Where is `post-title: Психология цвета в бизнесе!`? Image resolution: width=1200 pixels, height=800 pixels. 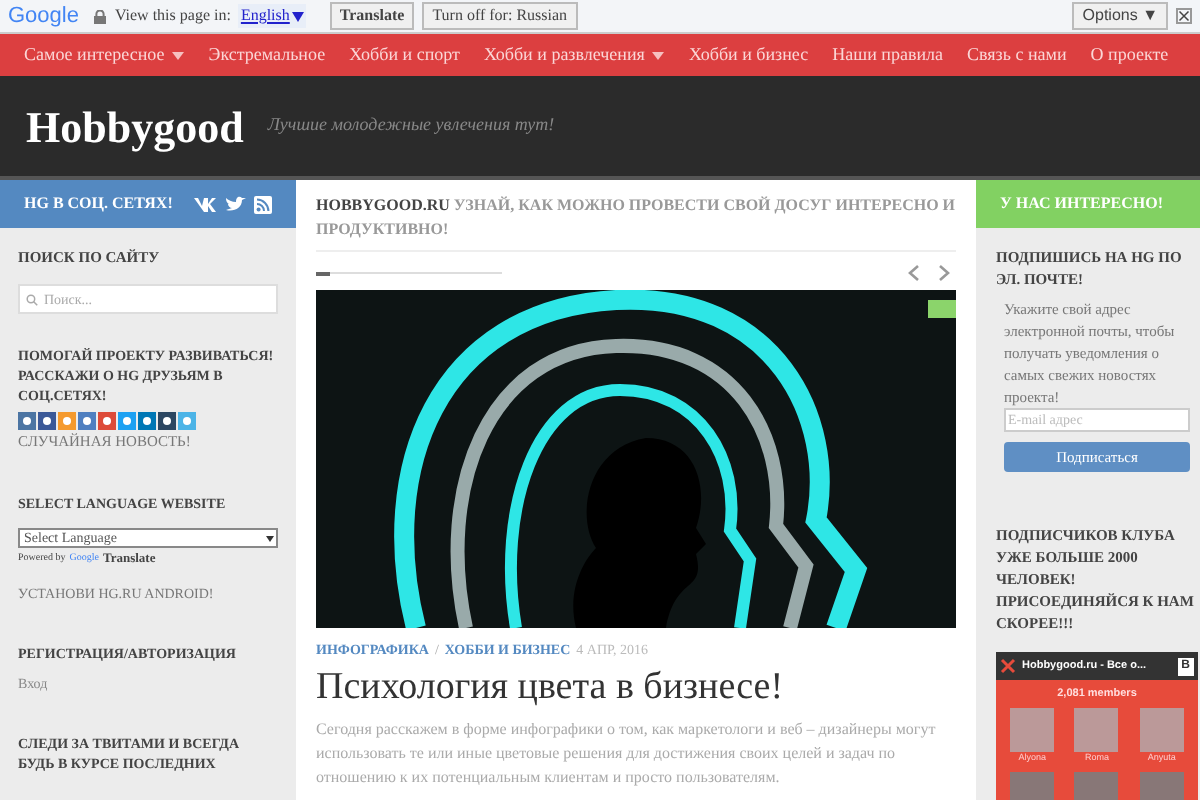 post-title: Психология цвета в бизнесе! is located at coordinates (551, 687).